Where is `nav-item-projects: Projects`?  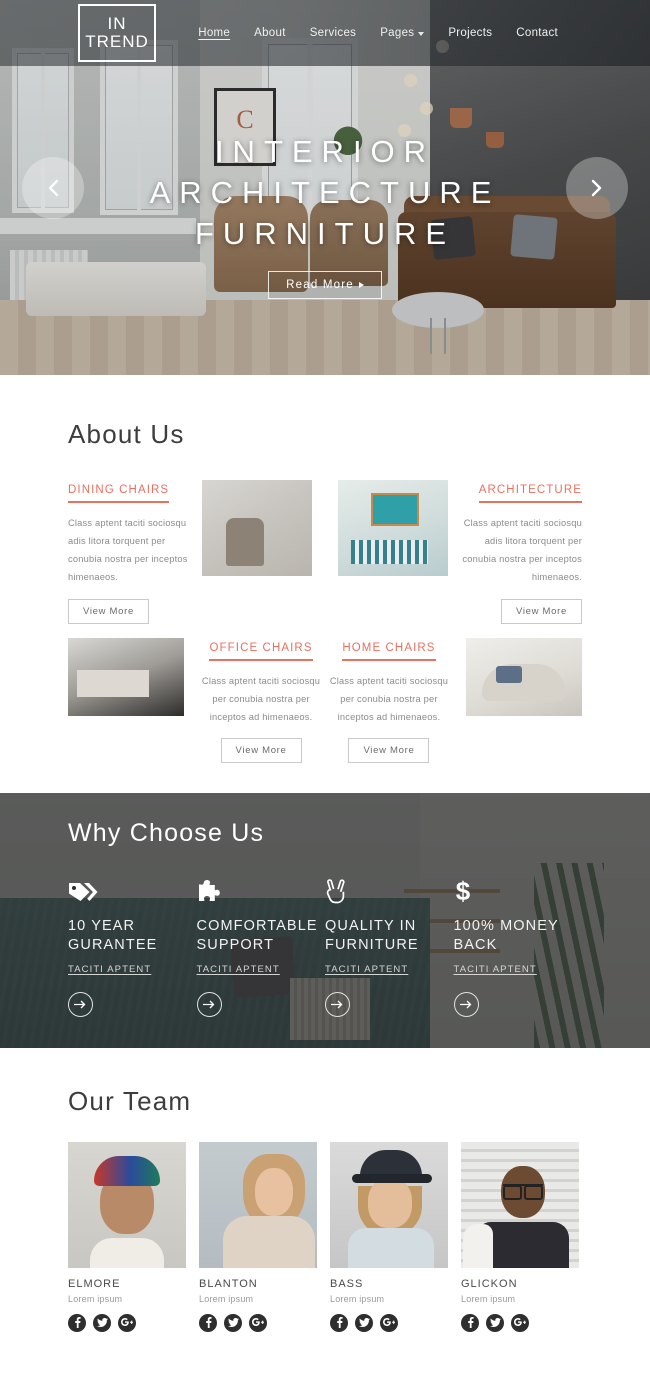 nav-item-projects: Projects is located at coordinates (470, 33).